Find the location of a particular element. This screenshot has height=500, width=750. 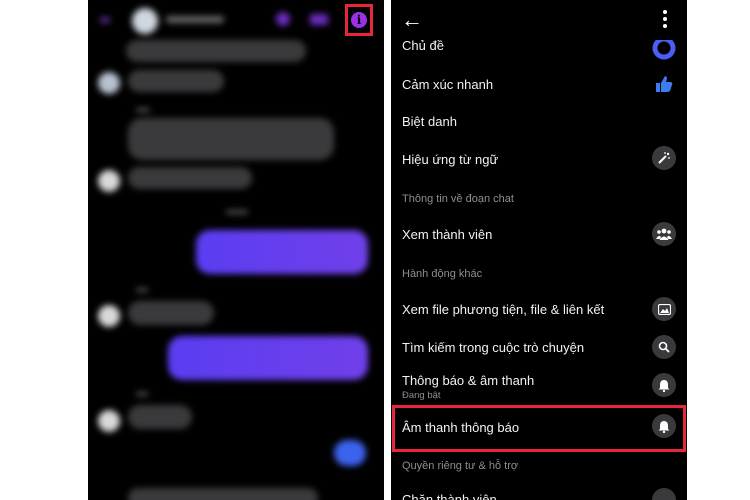

people-icon is located at coordinates (664, 234).